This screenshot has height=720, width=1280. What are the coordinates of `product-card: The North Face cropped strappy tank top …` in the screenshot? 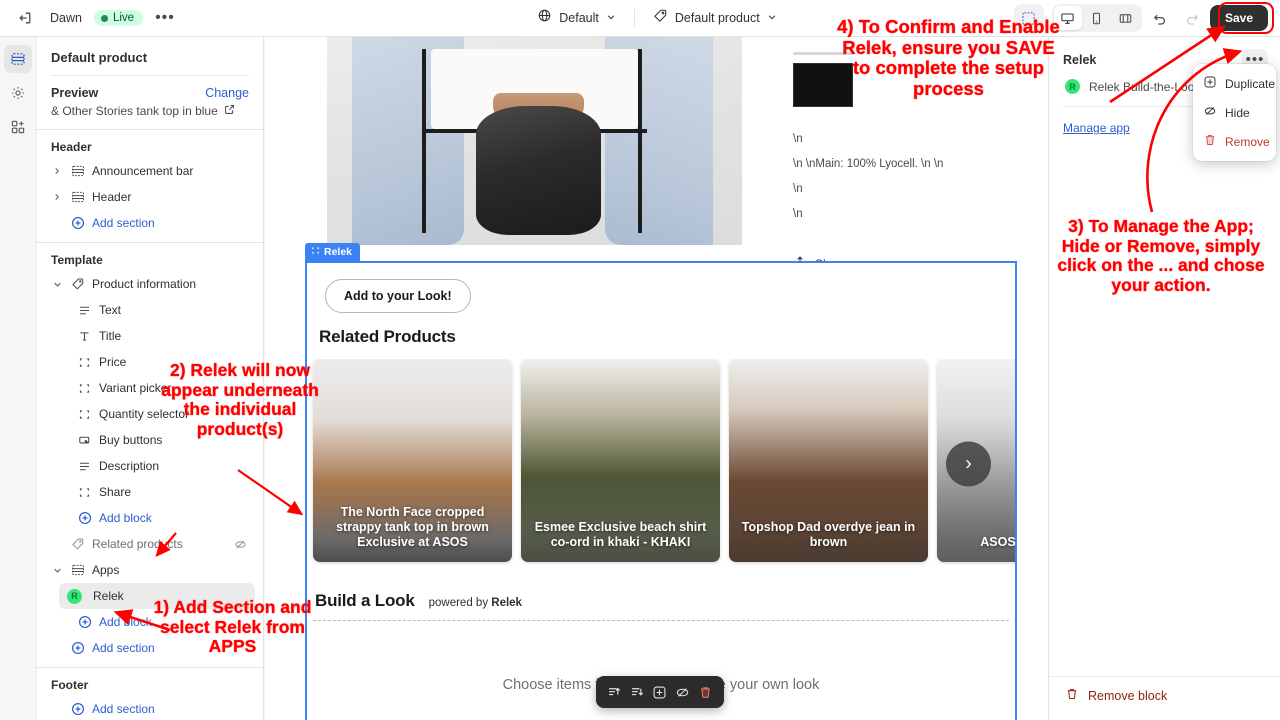 It's located at (412, 460).